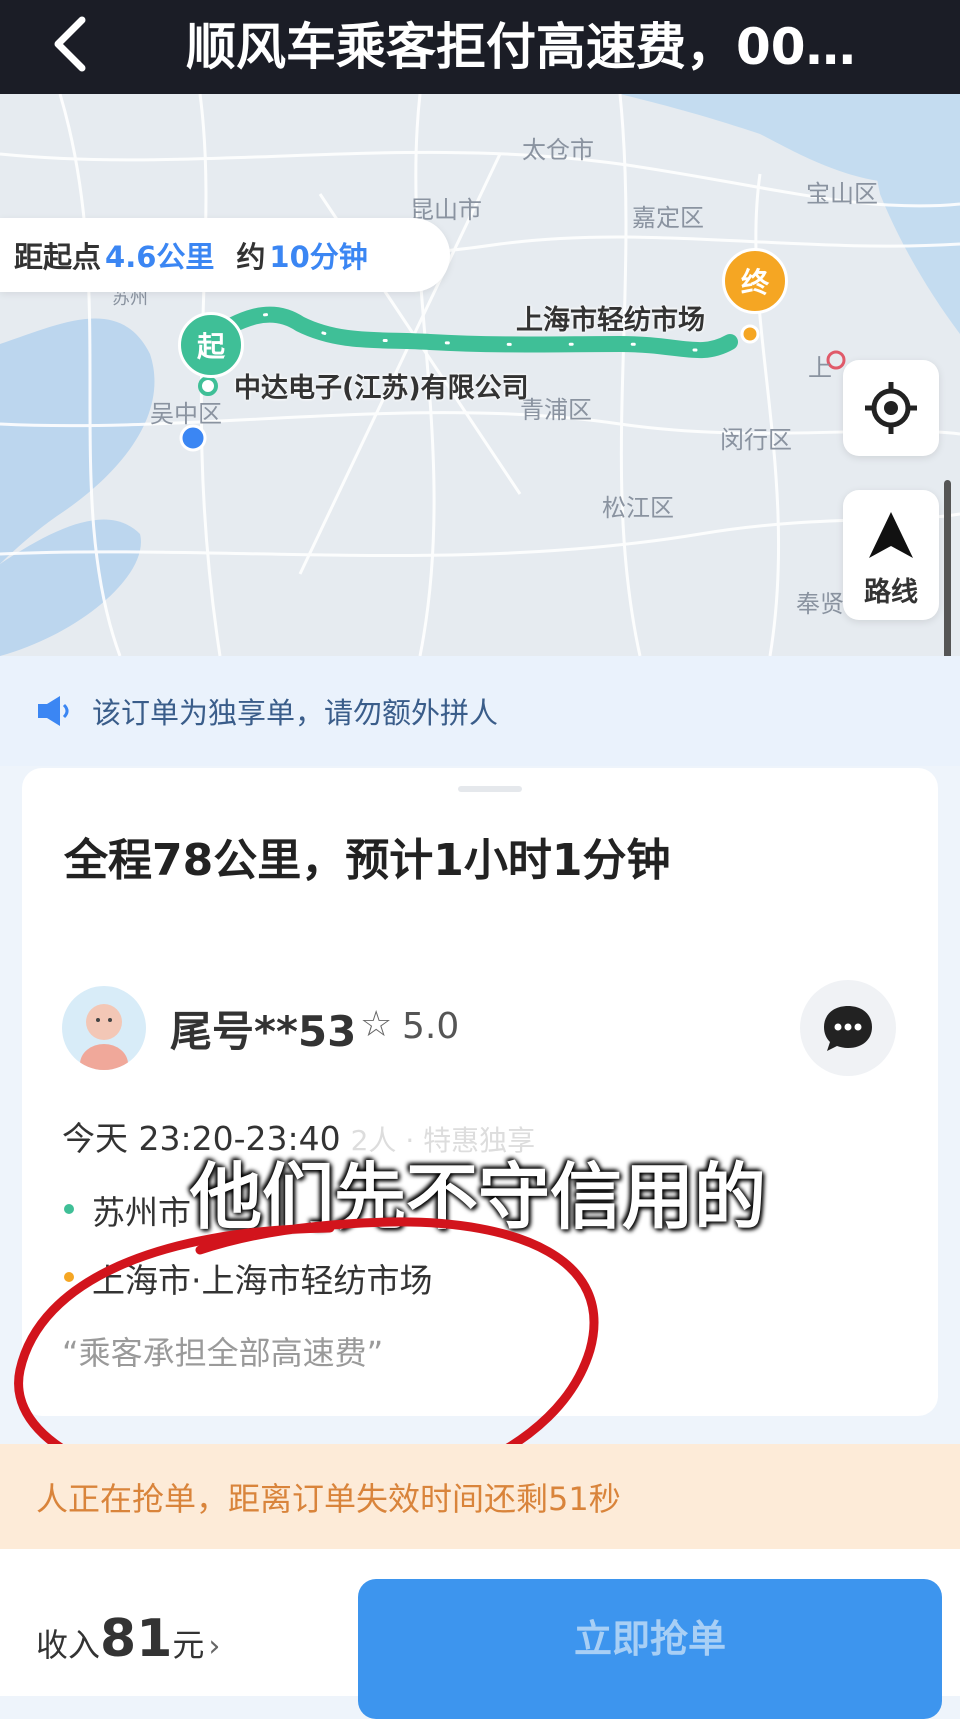 The image size is (960, 1719). I want to click on avatar, so click(104, 1028).